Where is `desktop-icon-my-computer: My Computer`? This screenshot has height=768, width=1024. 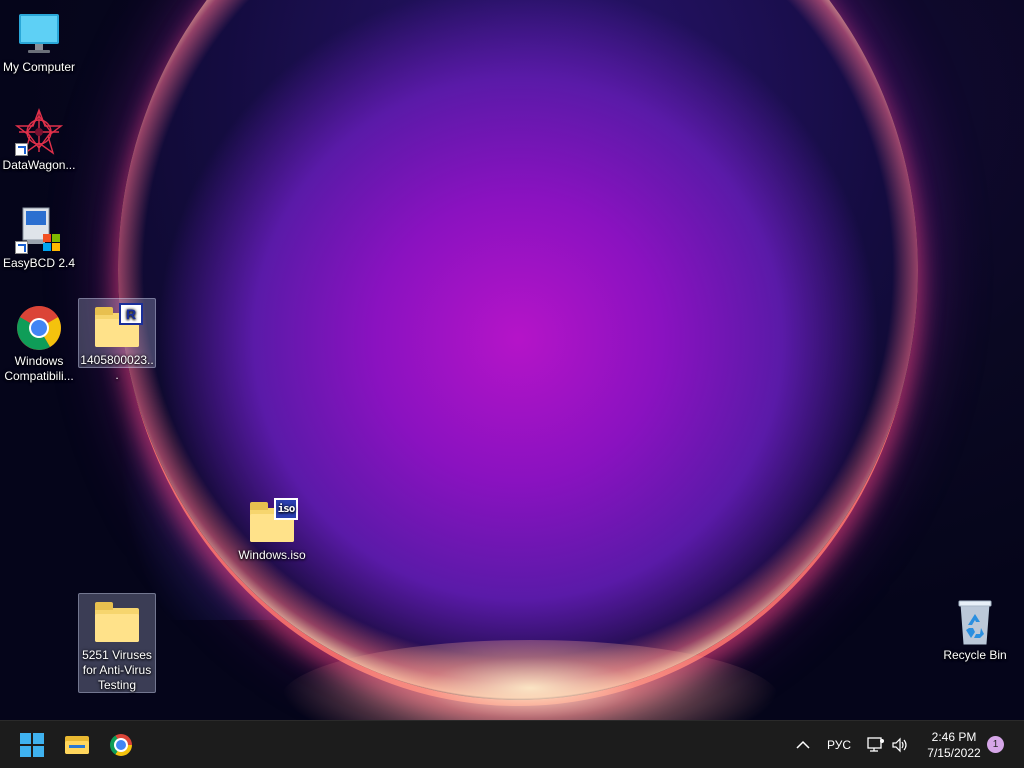
desktop-icon-my-computer: My Computer is located at coordinates (39, 40).